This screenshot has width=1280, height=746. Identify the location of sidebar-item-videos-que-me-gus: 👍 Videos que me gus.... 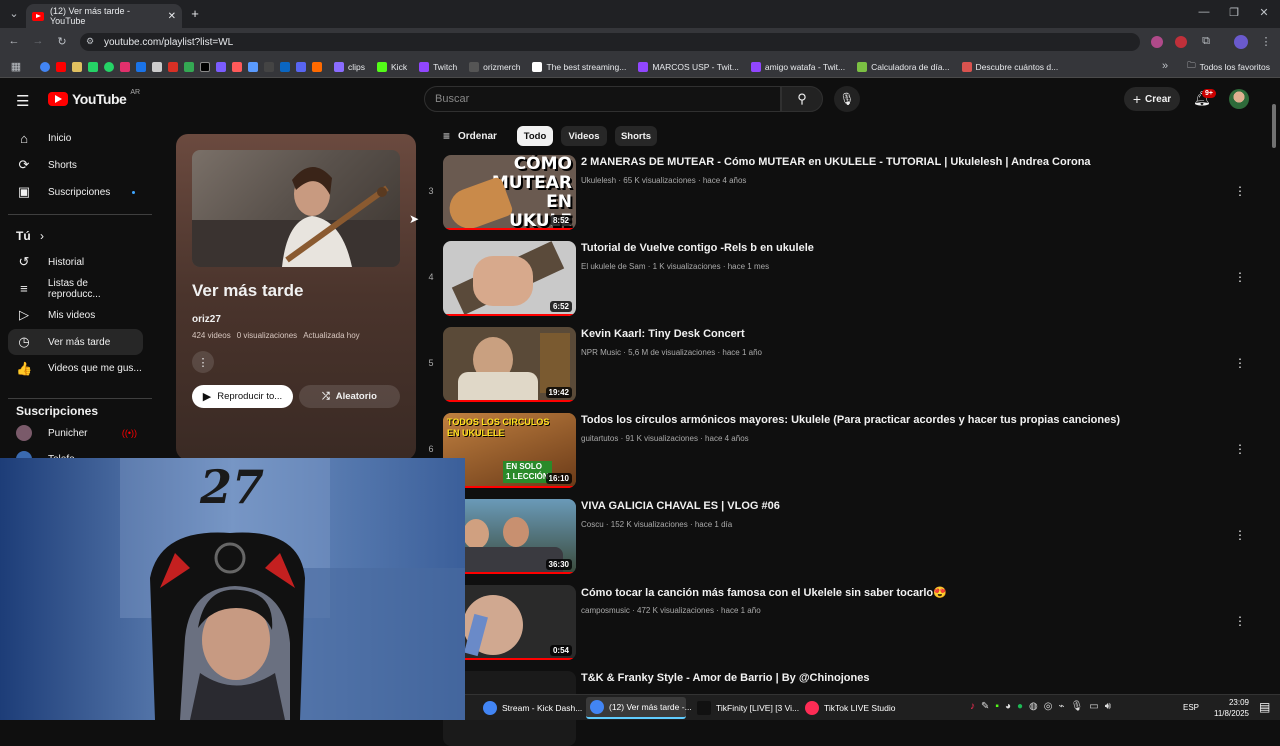
(75, 369).